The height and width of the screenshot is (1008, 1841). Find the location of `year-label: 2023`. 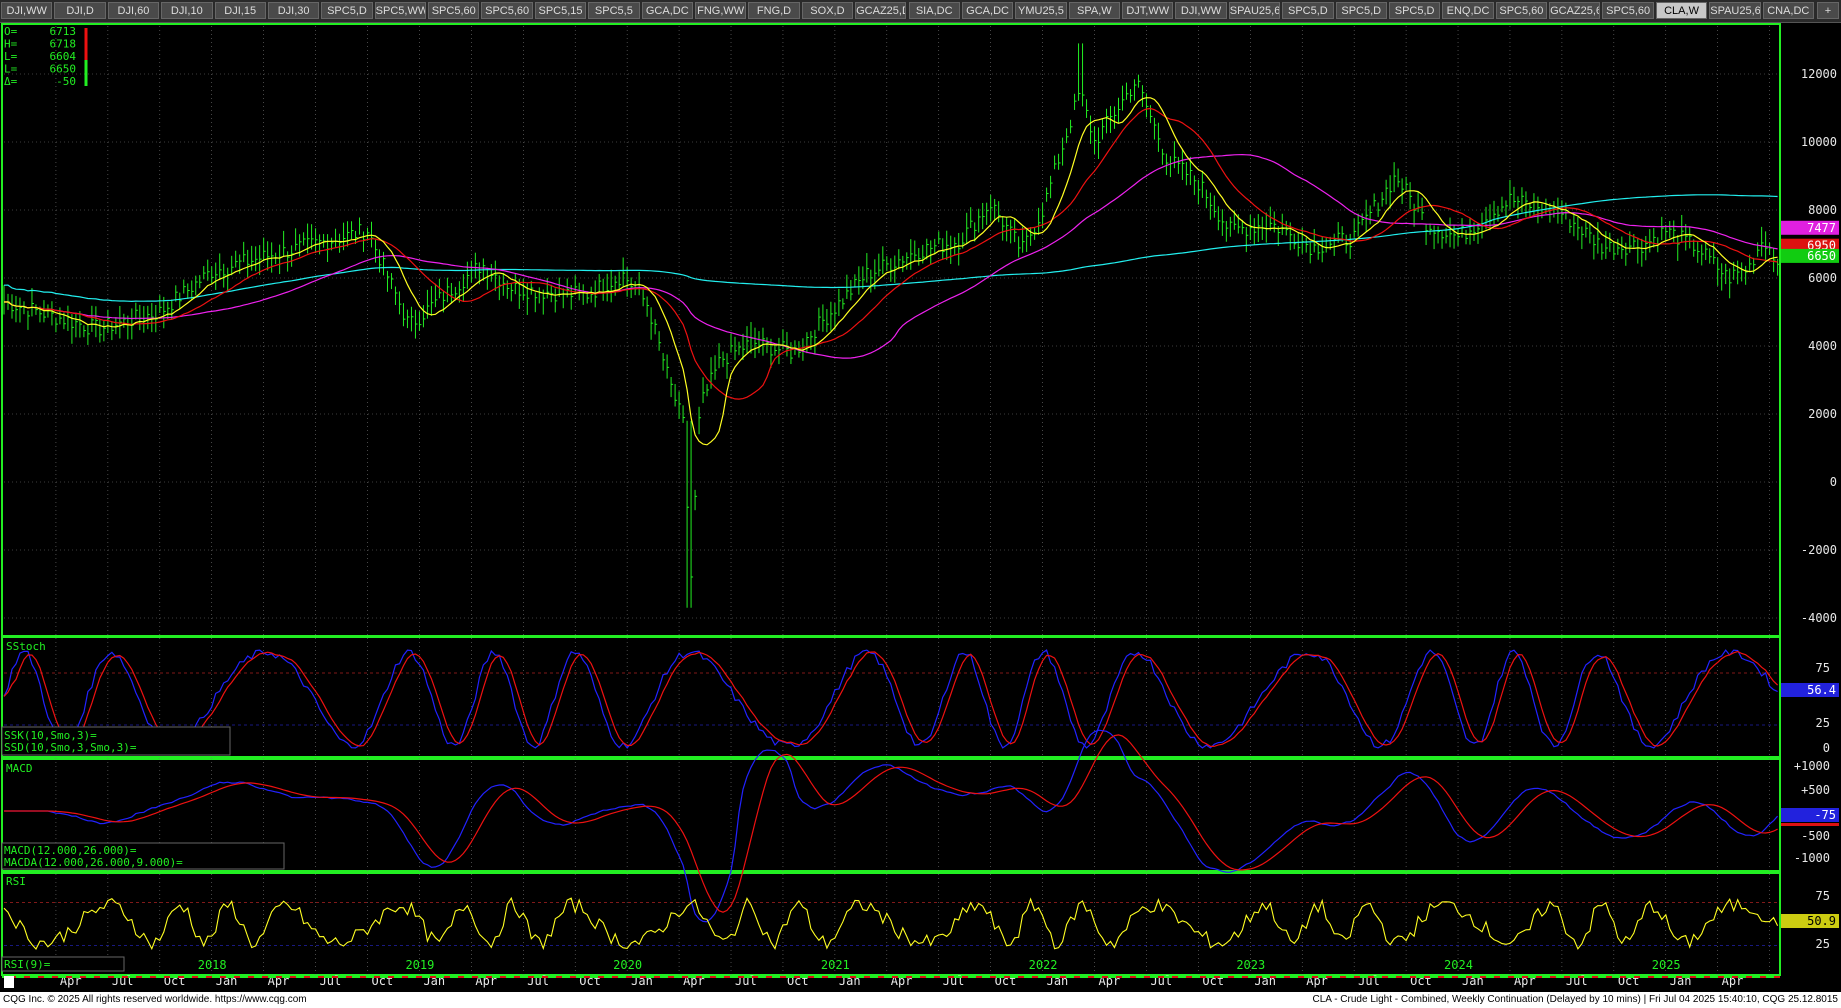

year-label: 2023 is located at coordinates (1250, 965).